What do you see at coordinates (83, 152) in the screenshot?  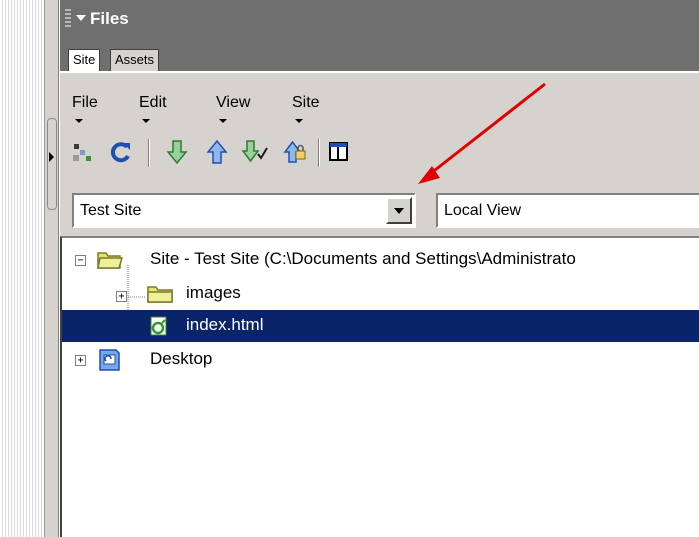 I see `connect-icon` at bounding box center [83, 152].